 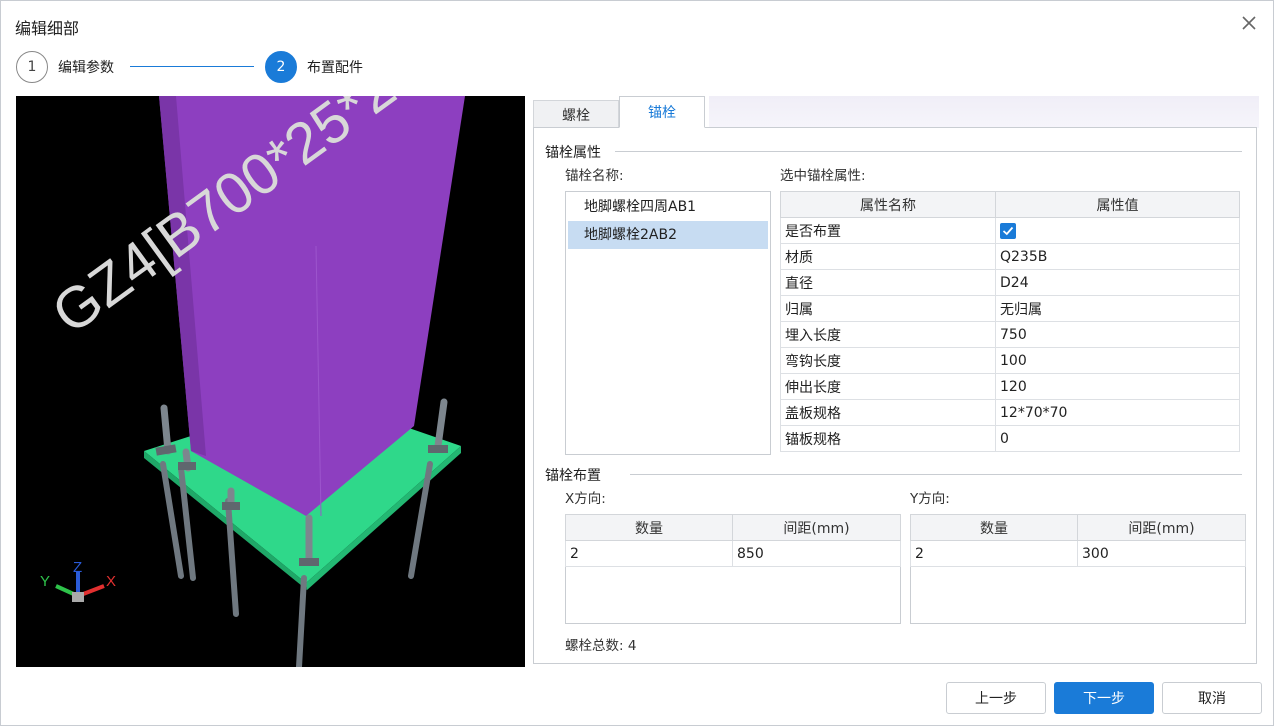 I want to click on prop-value: 12*70*70, so click(x=1117, y=412).